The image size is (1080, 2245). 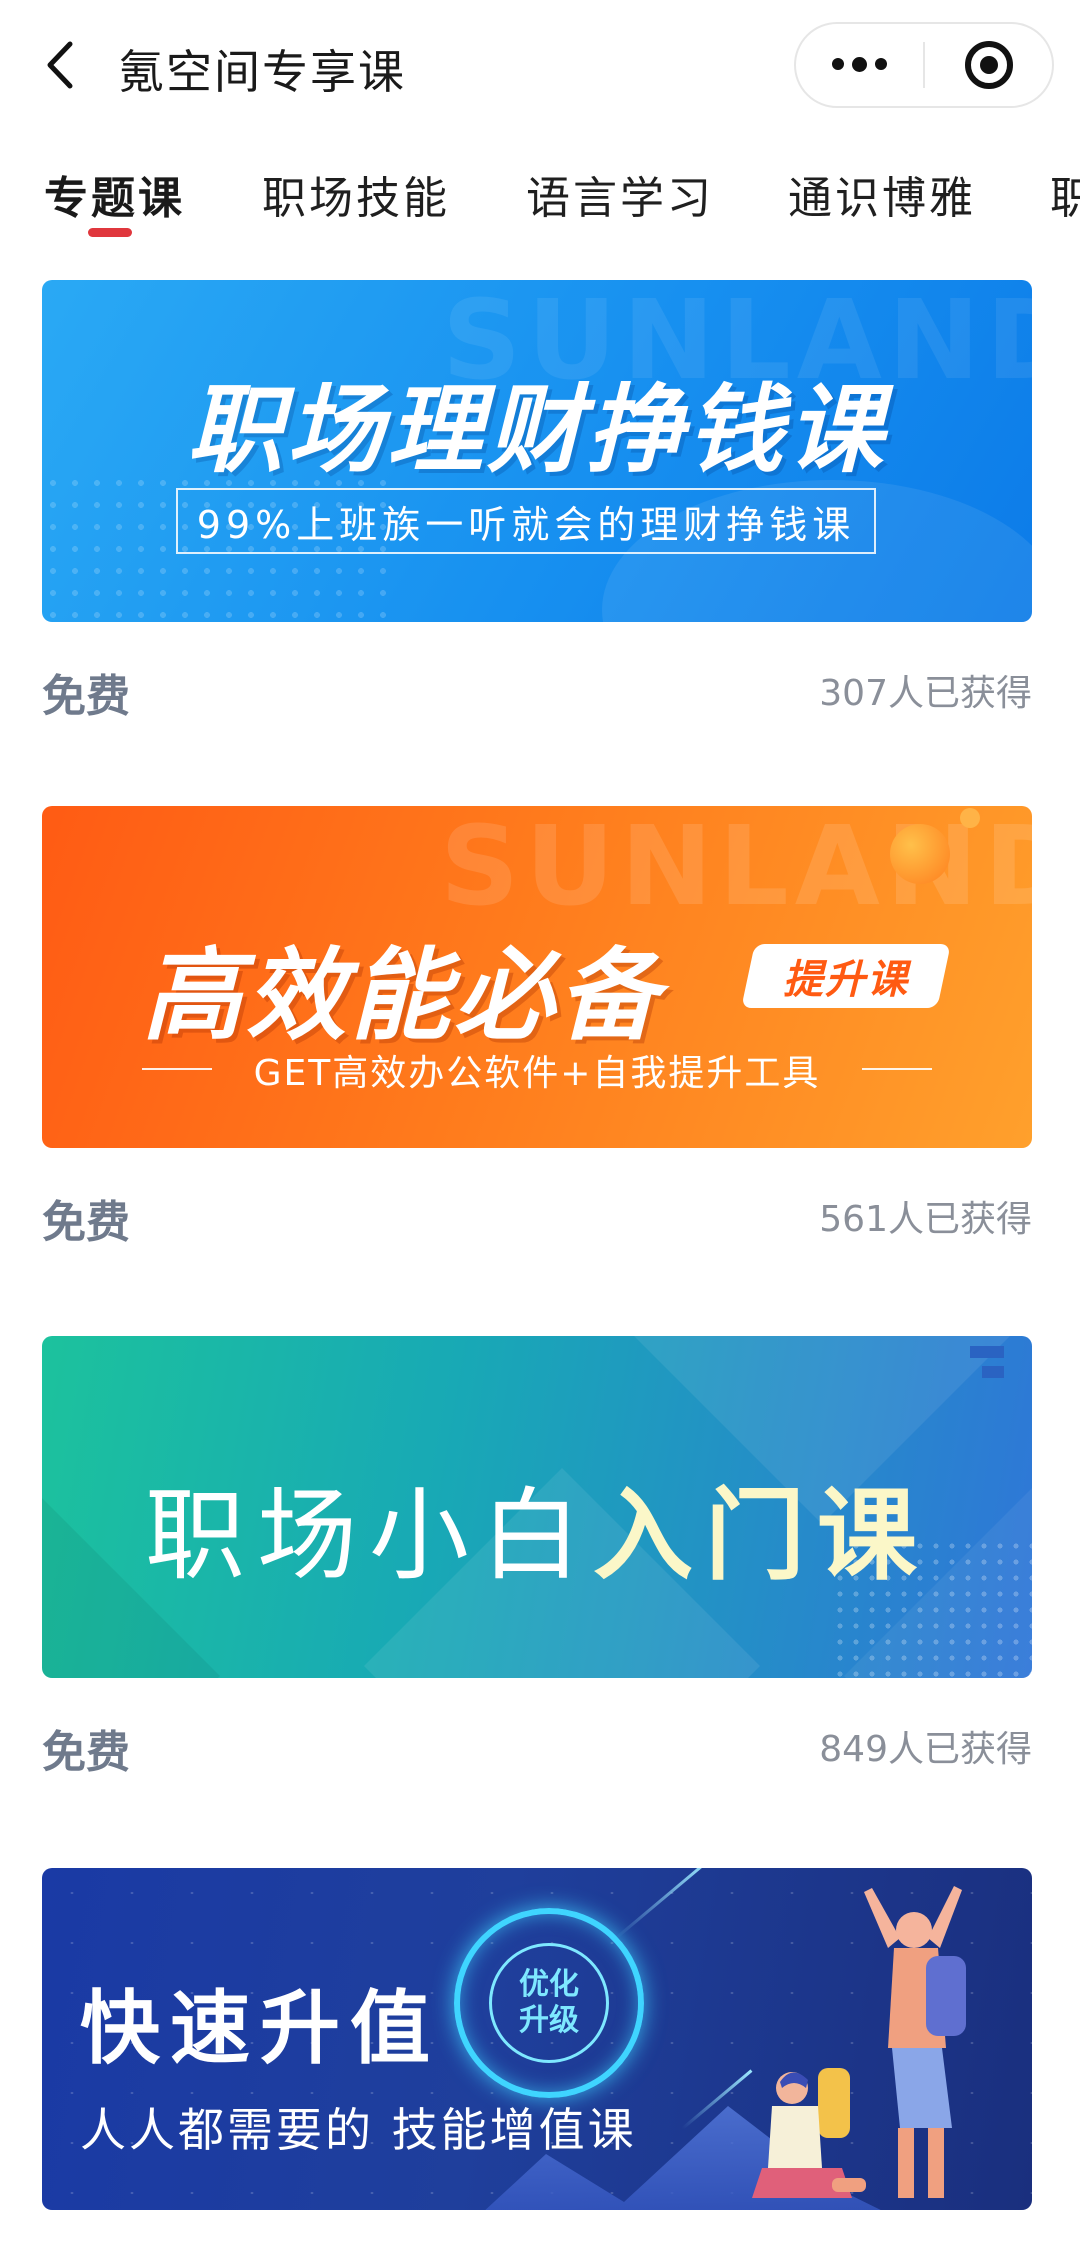 I want to click on upgrade-badge-label: 优化升级, so click(x=549, y=2002).